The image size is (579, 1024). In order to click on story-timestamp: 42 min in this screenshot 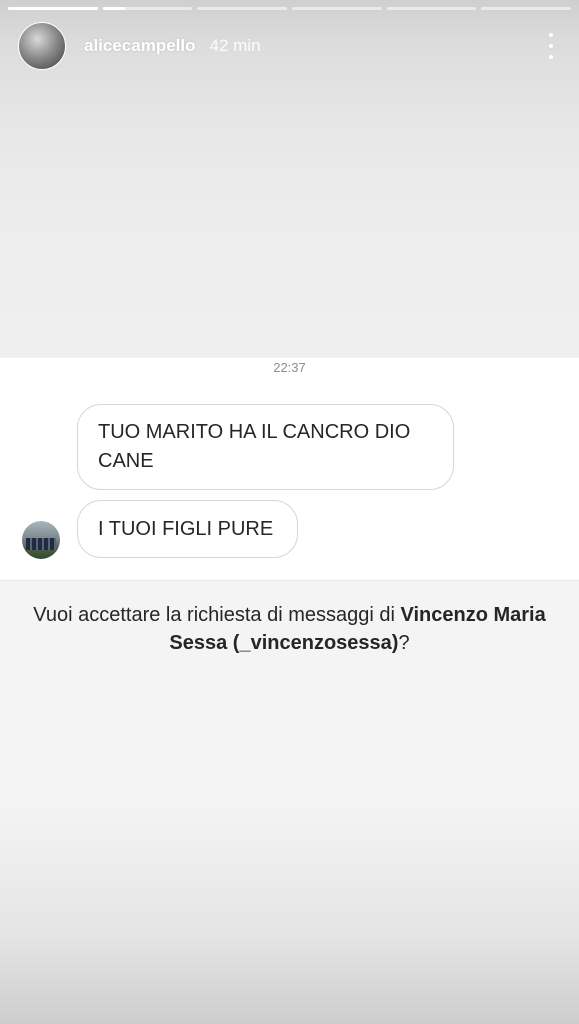, I will do `click(235, 45)`.